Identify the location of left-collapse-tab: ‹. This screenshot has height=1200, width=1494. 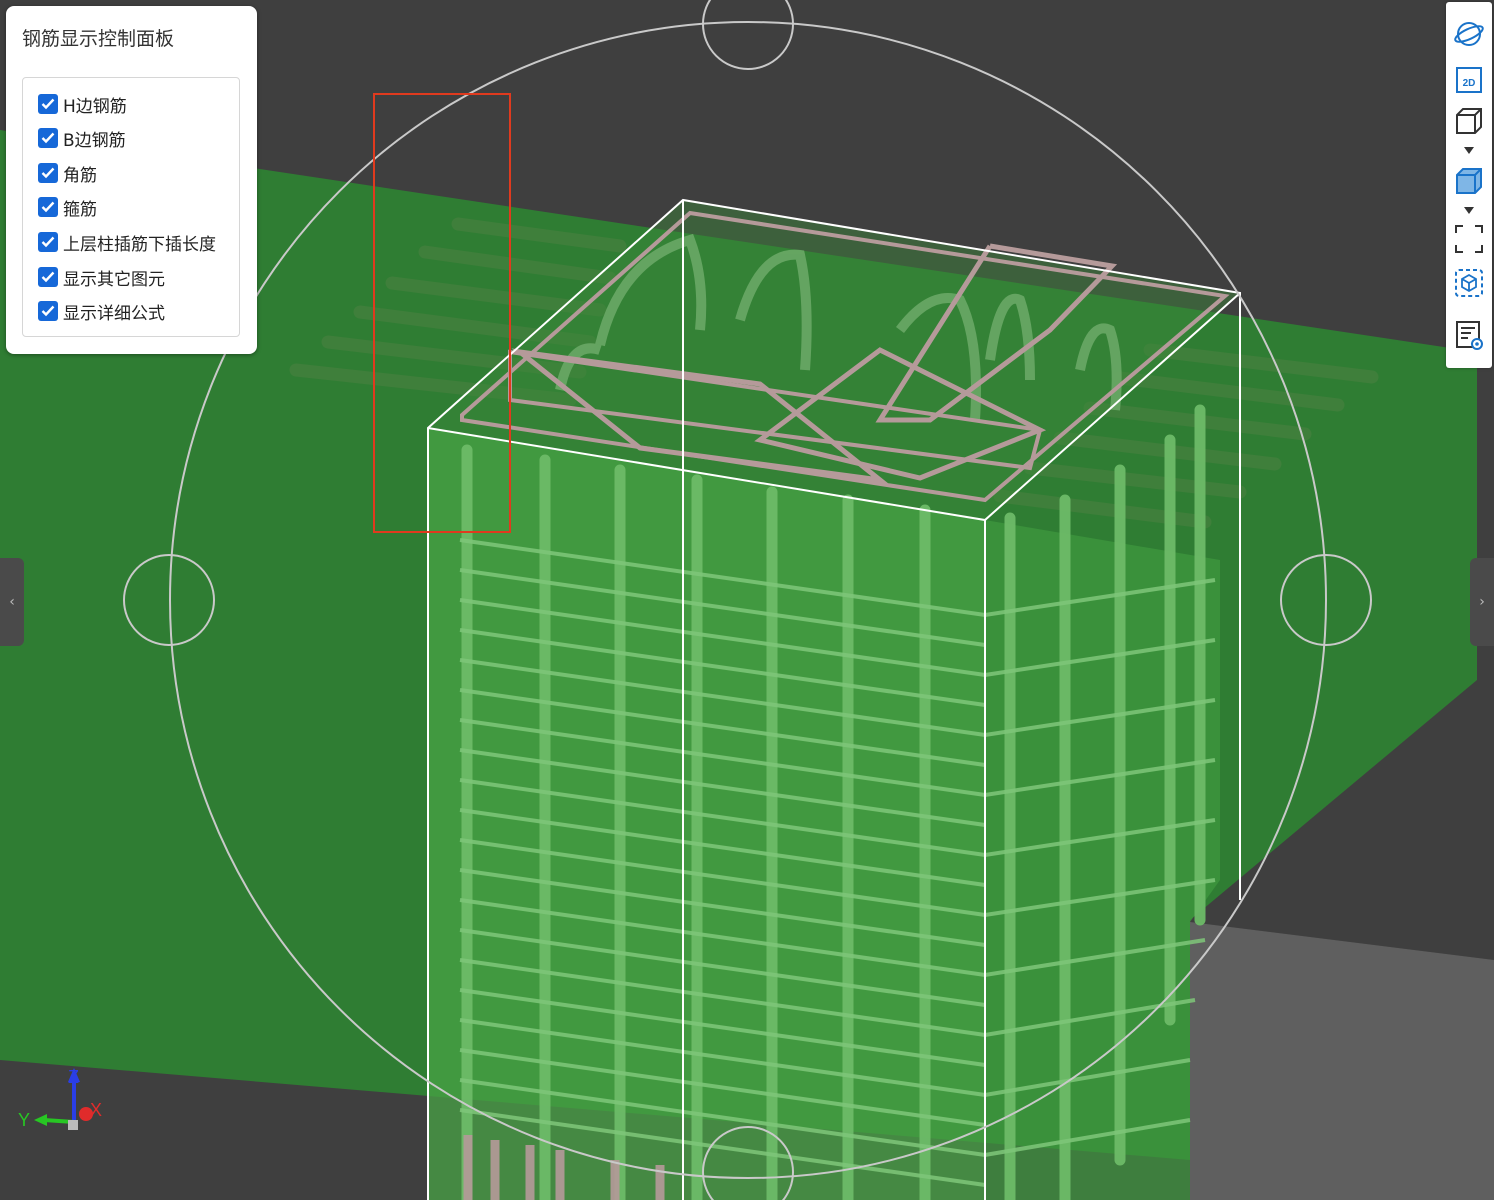
(12, 602).